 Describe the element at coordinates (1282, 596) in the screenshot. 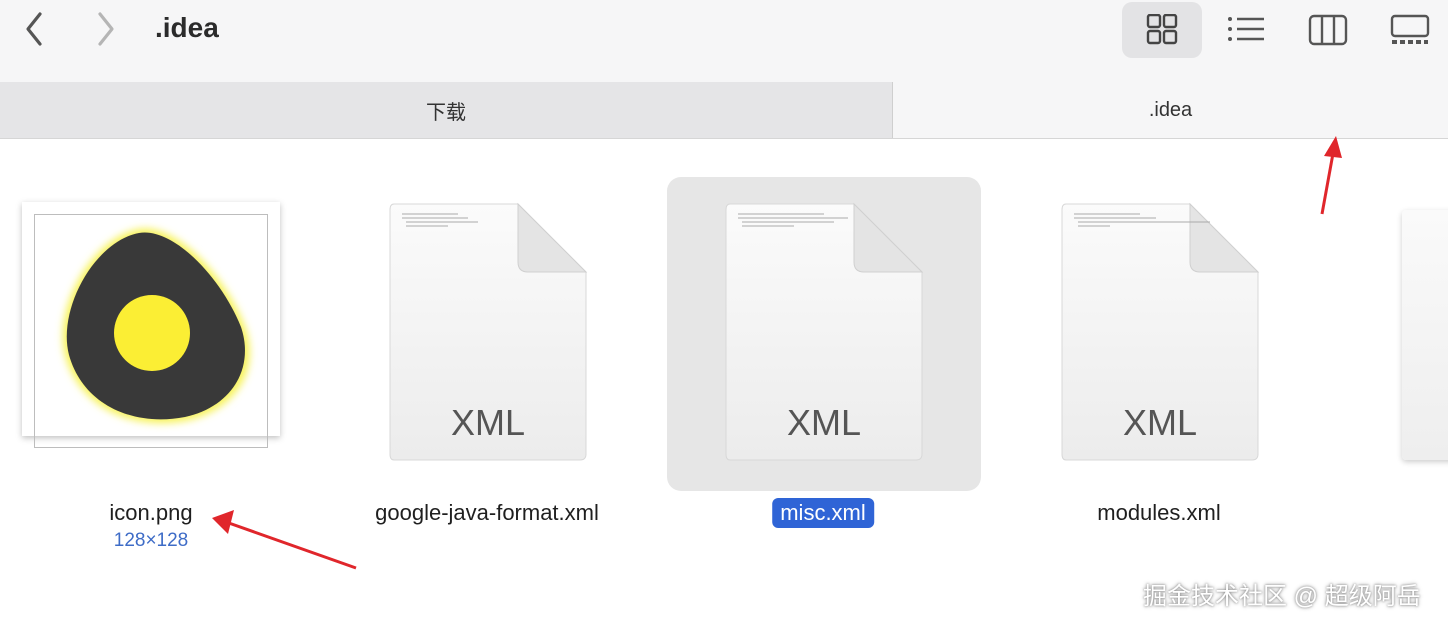

I see `watermark: 掘金技术社区 @ 超级阿岳` at that location.